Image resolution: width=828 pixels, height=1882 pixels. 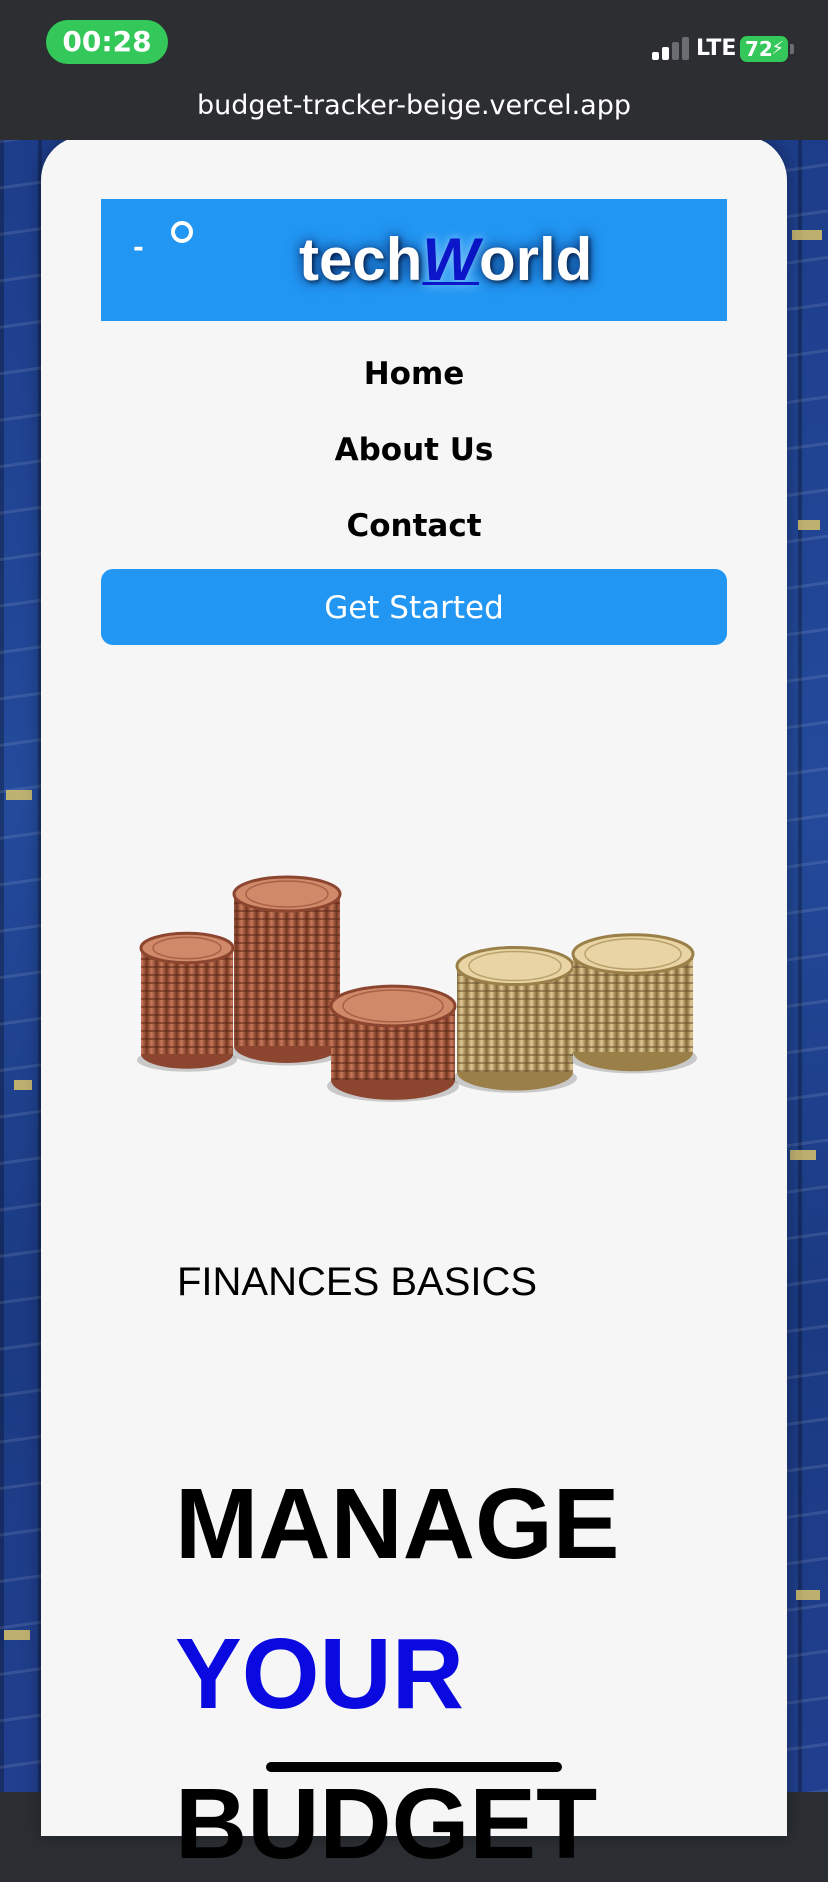 What do you see at coordinates (107, 42) in the screenshot?
I see `status-time: 00:28` at bounding box center [107, 42].